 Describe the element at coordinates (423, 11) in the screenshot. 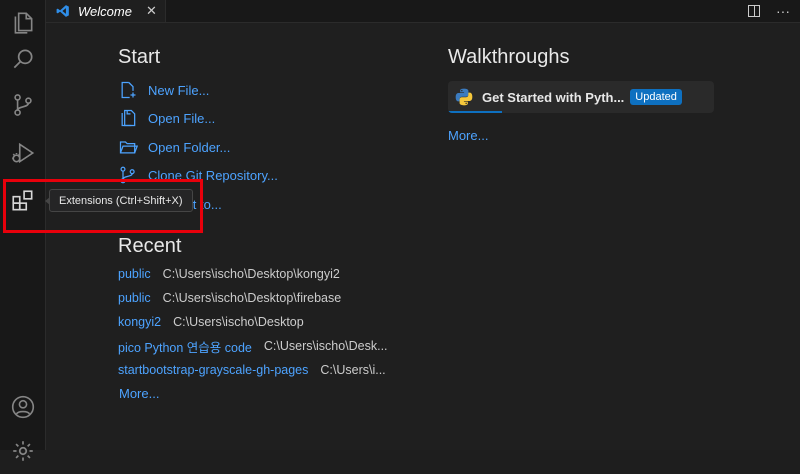

I see `tab-bar: Welcome ✕ ···` at that location.